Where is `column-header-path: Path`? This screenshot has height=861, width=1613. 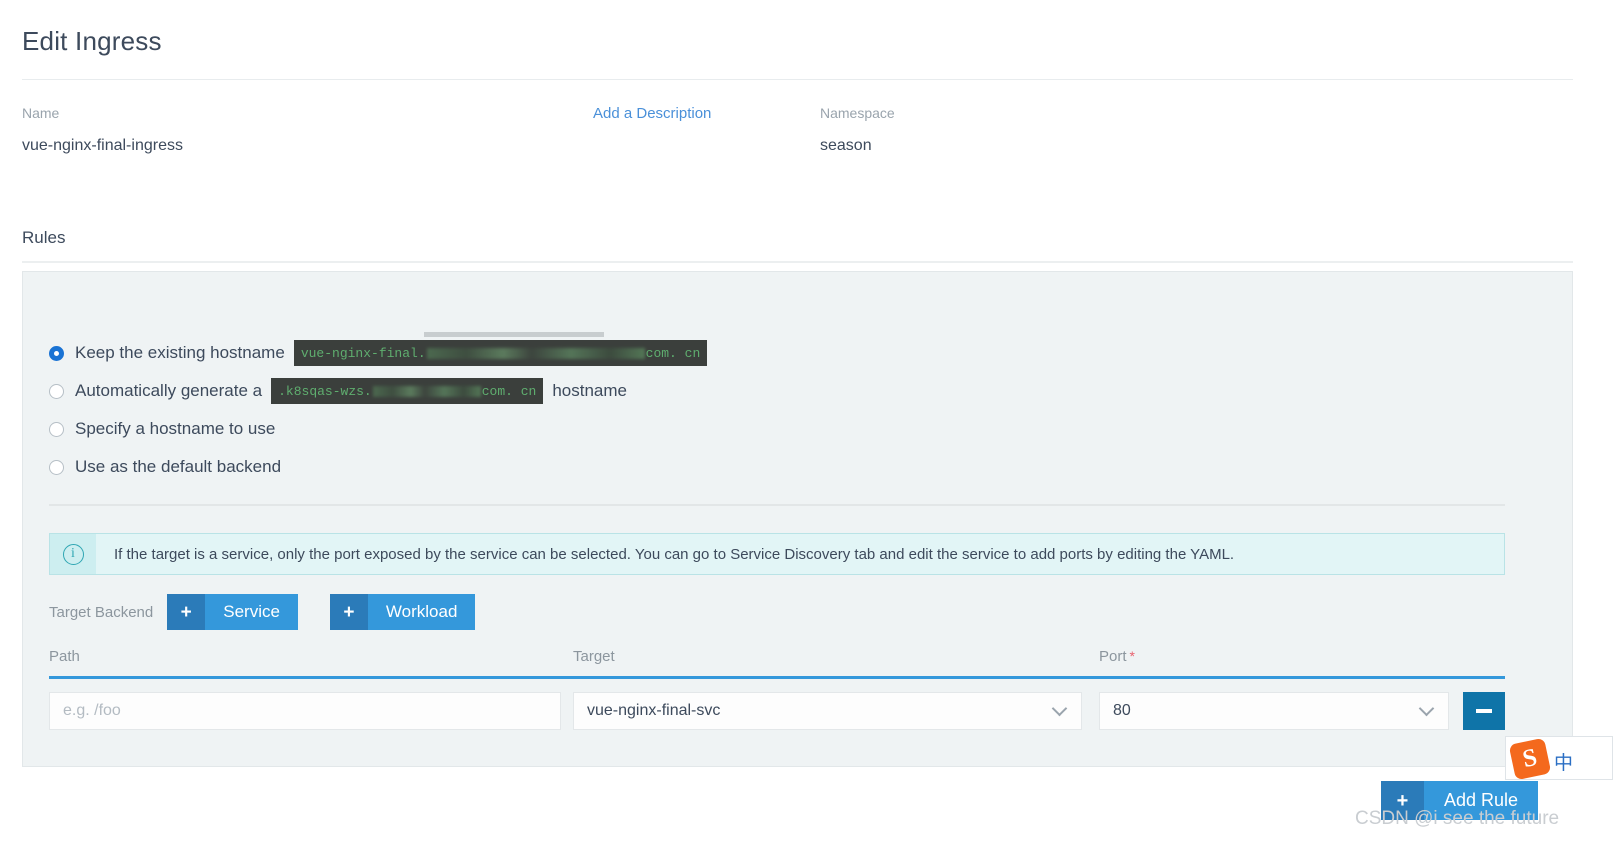 column-header-path: Path is located at coordinates (64, 656).